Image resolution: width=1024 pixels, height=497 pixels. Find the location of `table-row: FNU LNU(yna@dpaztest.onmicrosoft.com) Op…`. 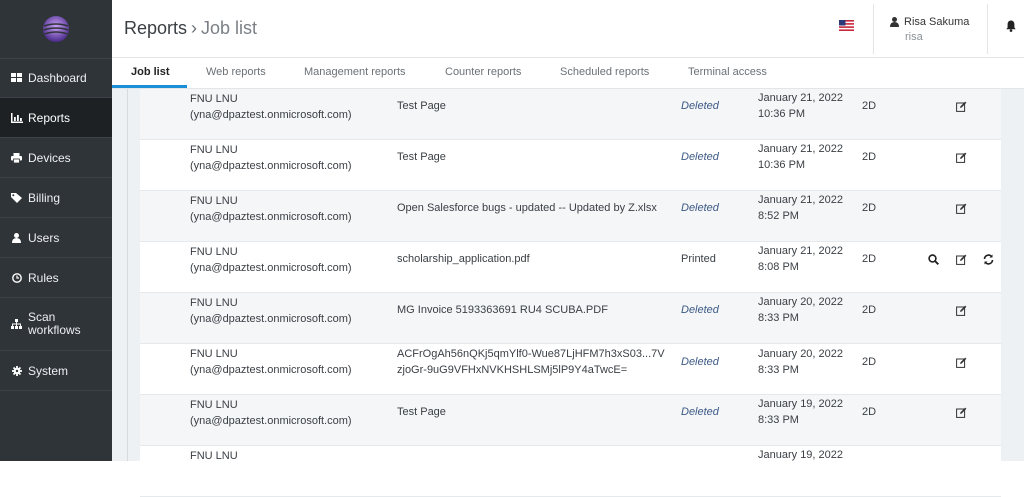

table-row: FNU LNU(yna@dpaztest.onmicrosoft.com) Op… is located at coordinates (570, 216).